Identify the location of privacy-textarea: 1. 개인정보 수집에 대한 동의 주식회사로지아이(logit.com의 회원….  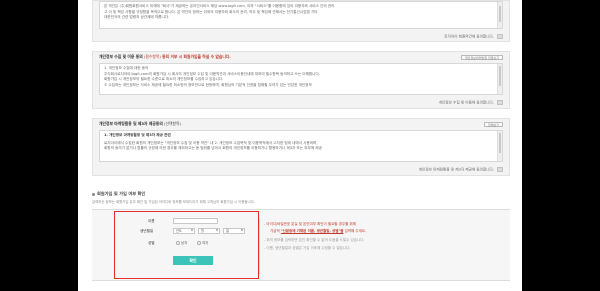
(301, 79).